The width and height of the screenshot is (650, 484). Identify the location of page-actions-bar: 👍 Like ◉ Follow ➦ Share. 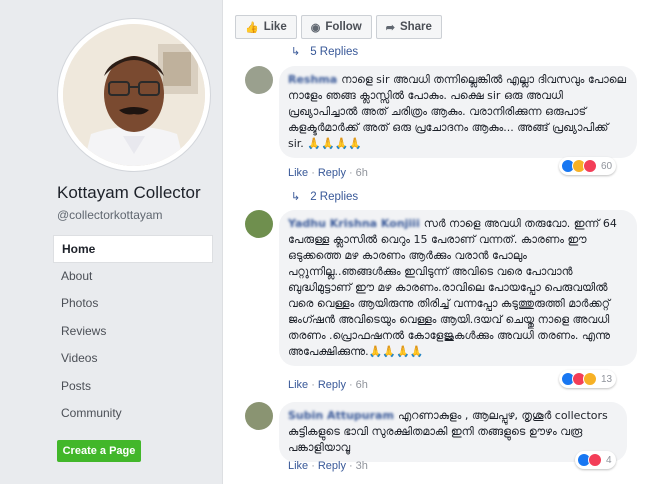
(340, 27).